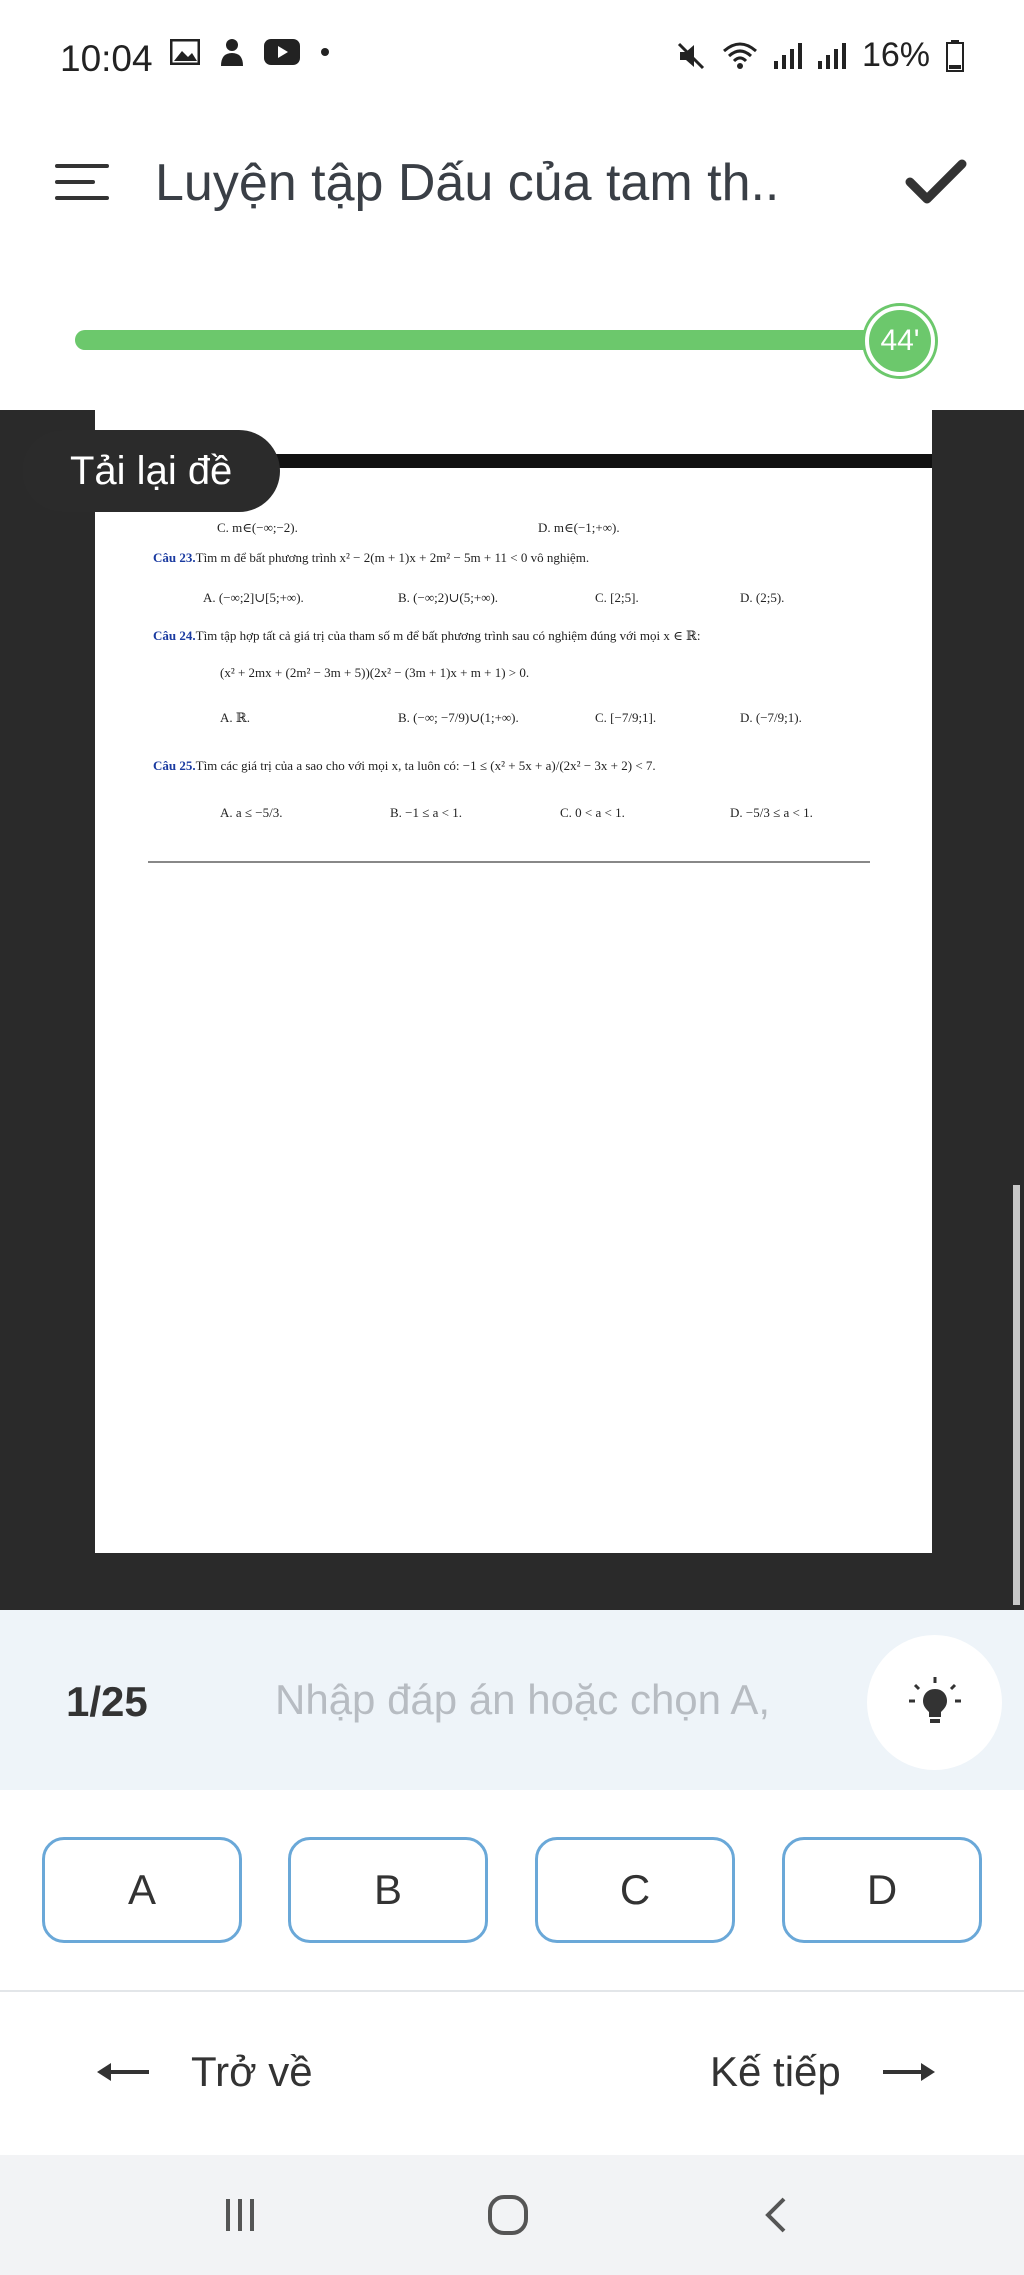 This screenshot has width=1024, height=2275. I want to click on question-nav: Trở về Kế tiếp, so click(512, 2072).